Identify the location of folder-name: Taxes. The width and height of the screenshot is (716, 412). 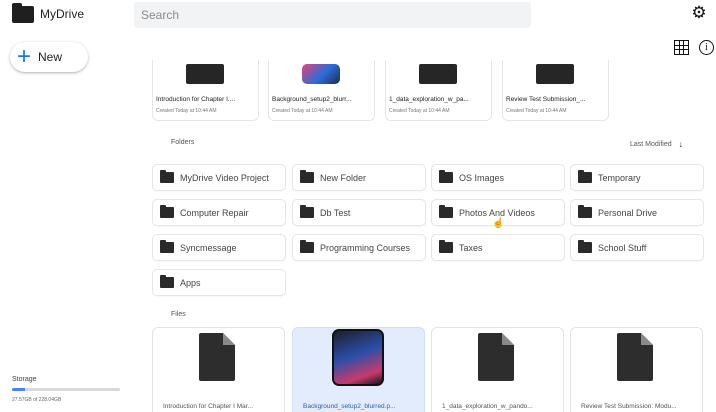
(471, 247).